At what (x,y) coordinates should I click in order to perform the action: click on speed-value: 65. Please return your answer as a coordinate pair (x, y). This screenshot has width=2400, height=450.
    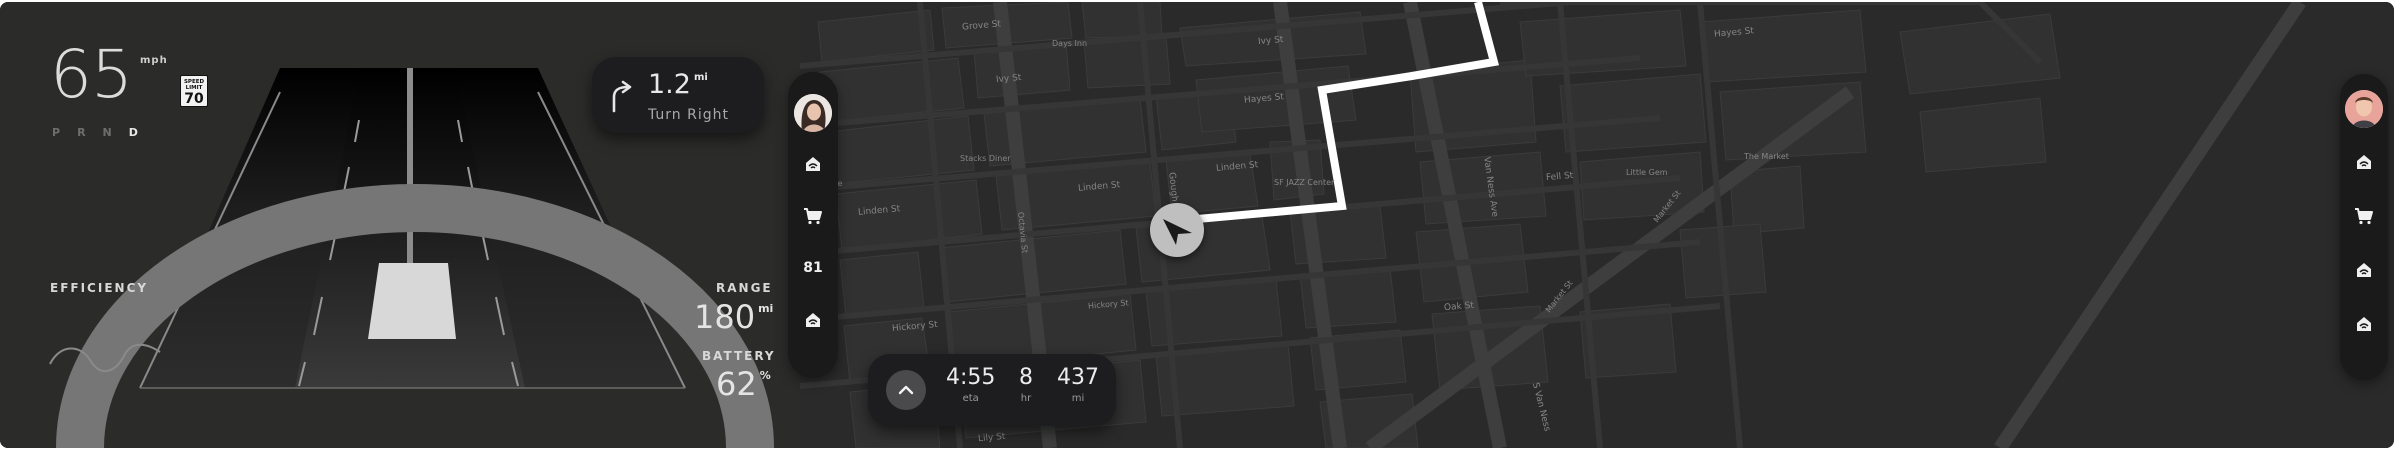
    Looking at the image, I should click on (91, 74).